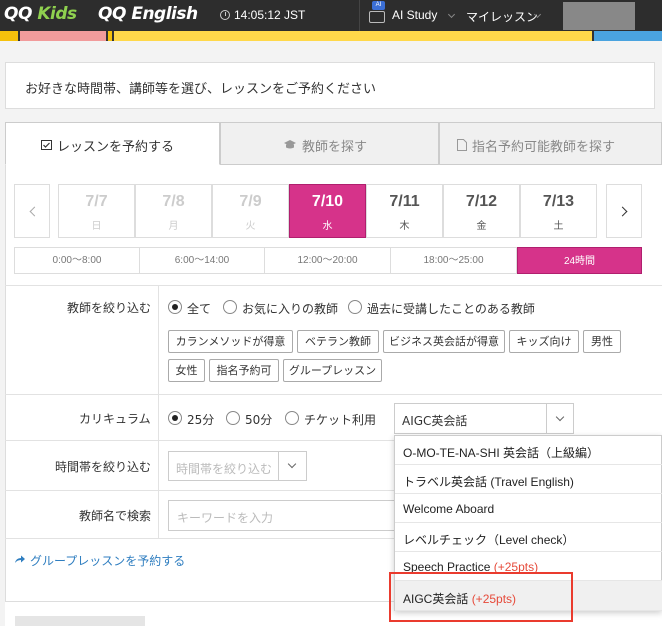 This screenshot has height=626, width=662. I want to click on curriculum-select: AIGC英会話, so click(484, 418).